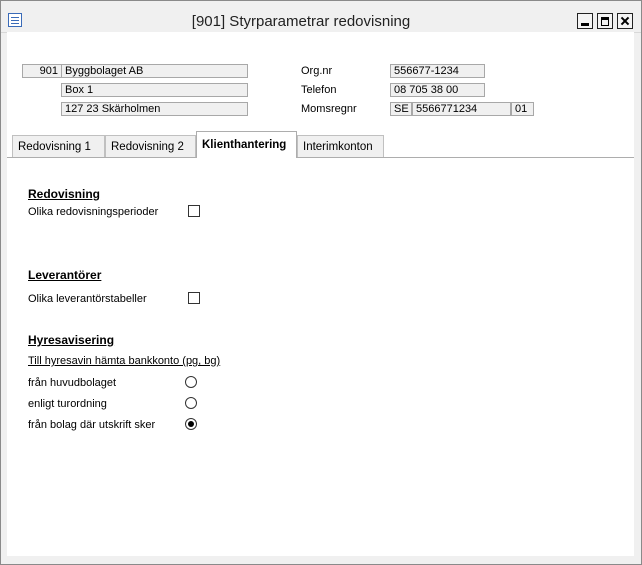  What do you see at coordinates (87, 299) in the screenshot?
I see `leverantorstabeller-label: Olika leverantörstabeller` at bounding box center [87, 299].